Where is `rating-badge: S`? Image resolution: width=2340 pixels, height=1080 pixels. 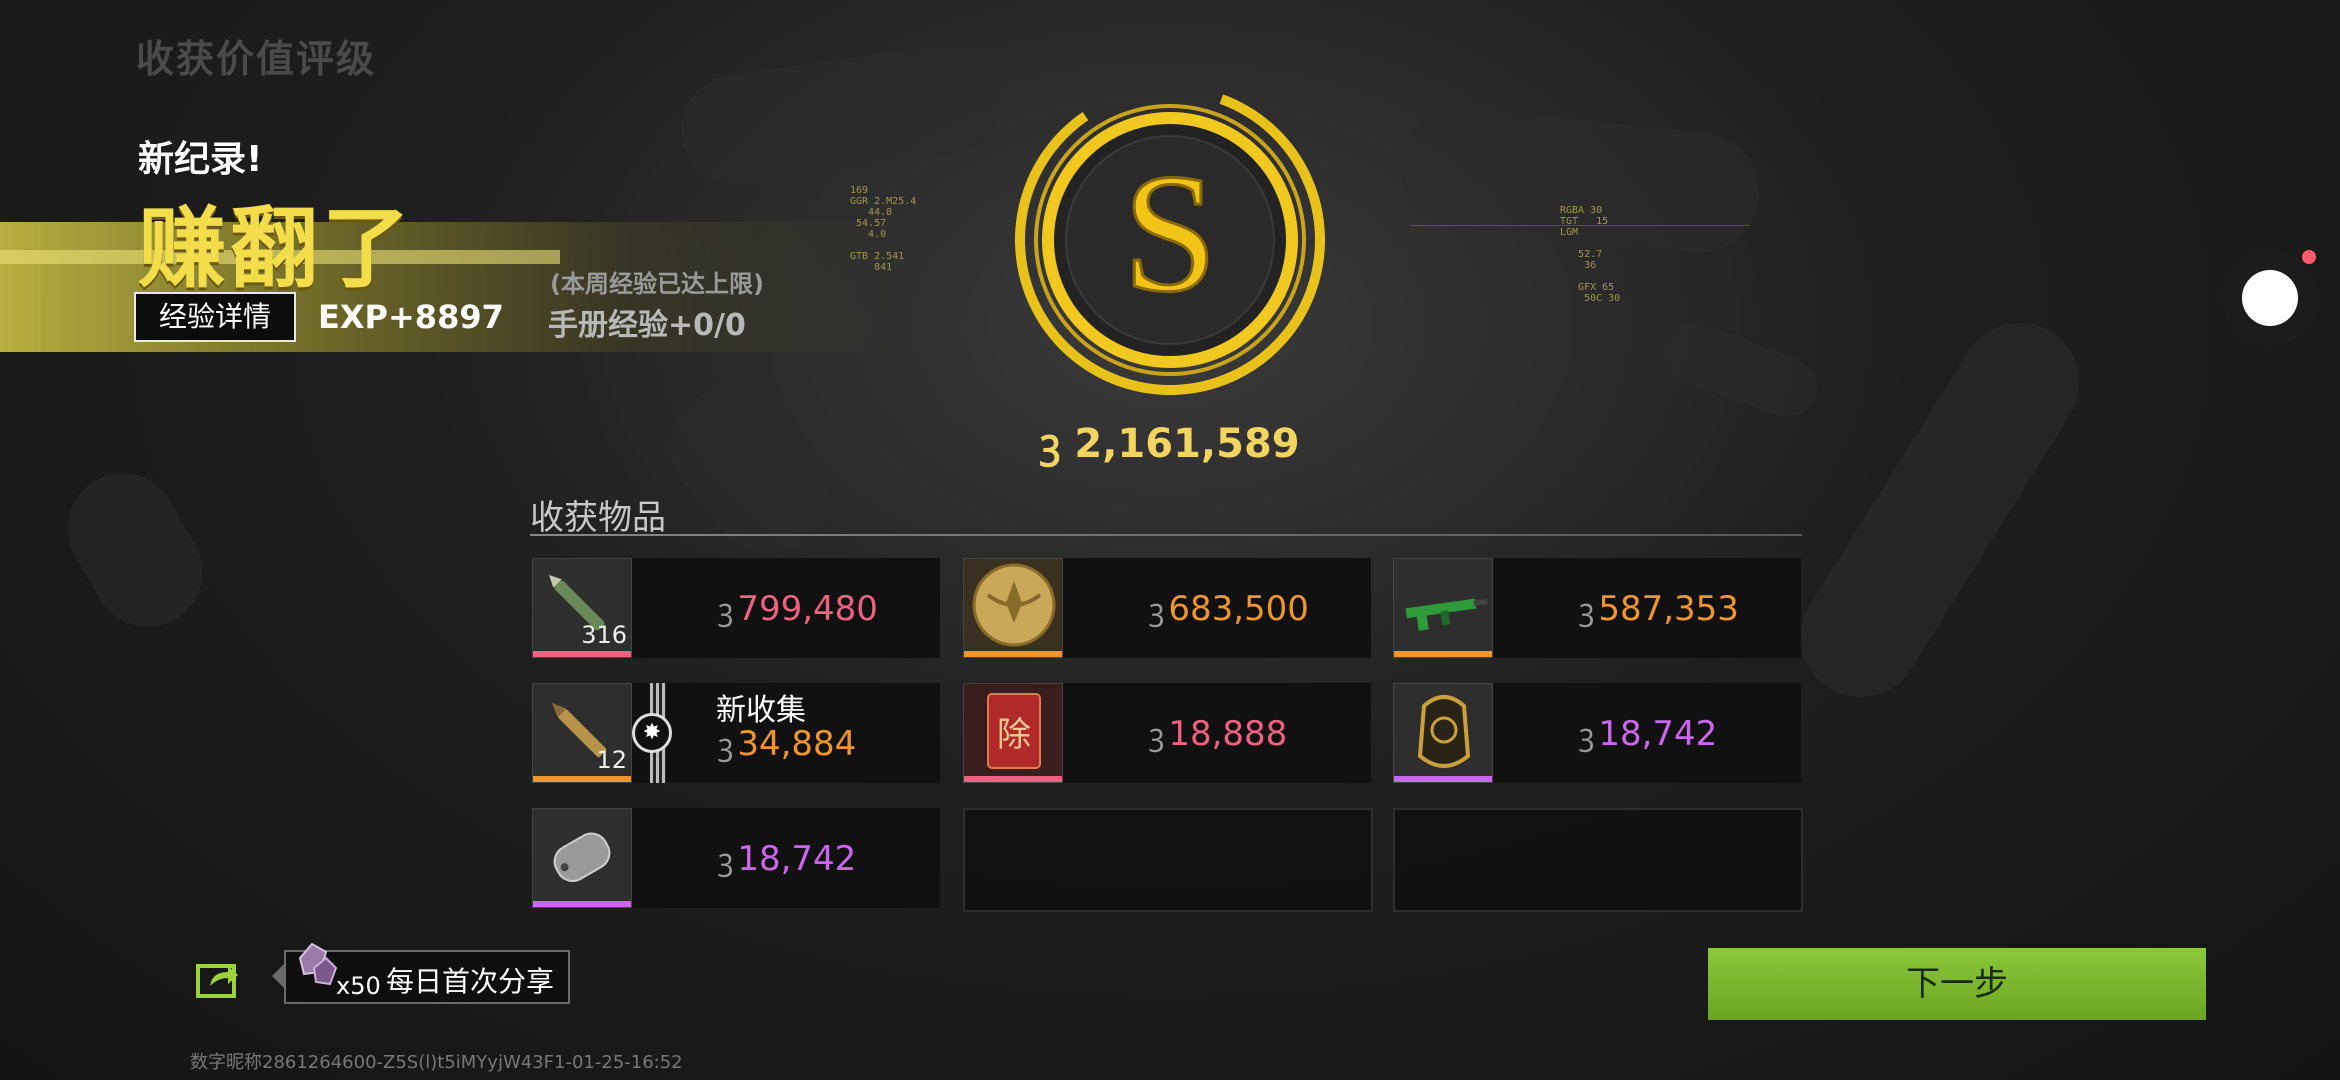 rating-badge: S is located at coordinates (1170, 240).